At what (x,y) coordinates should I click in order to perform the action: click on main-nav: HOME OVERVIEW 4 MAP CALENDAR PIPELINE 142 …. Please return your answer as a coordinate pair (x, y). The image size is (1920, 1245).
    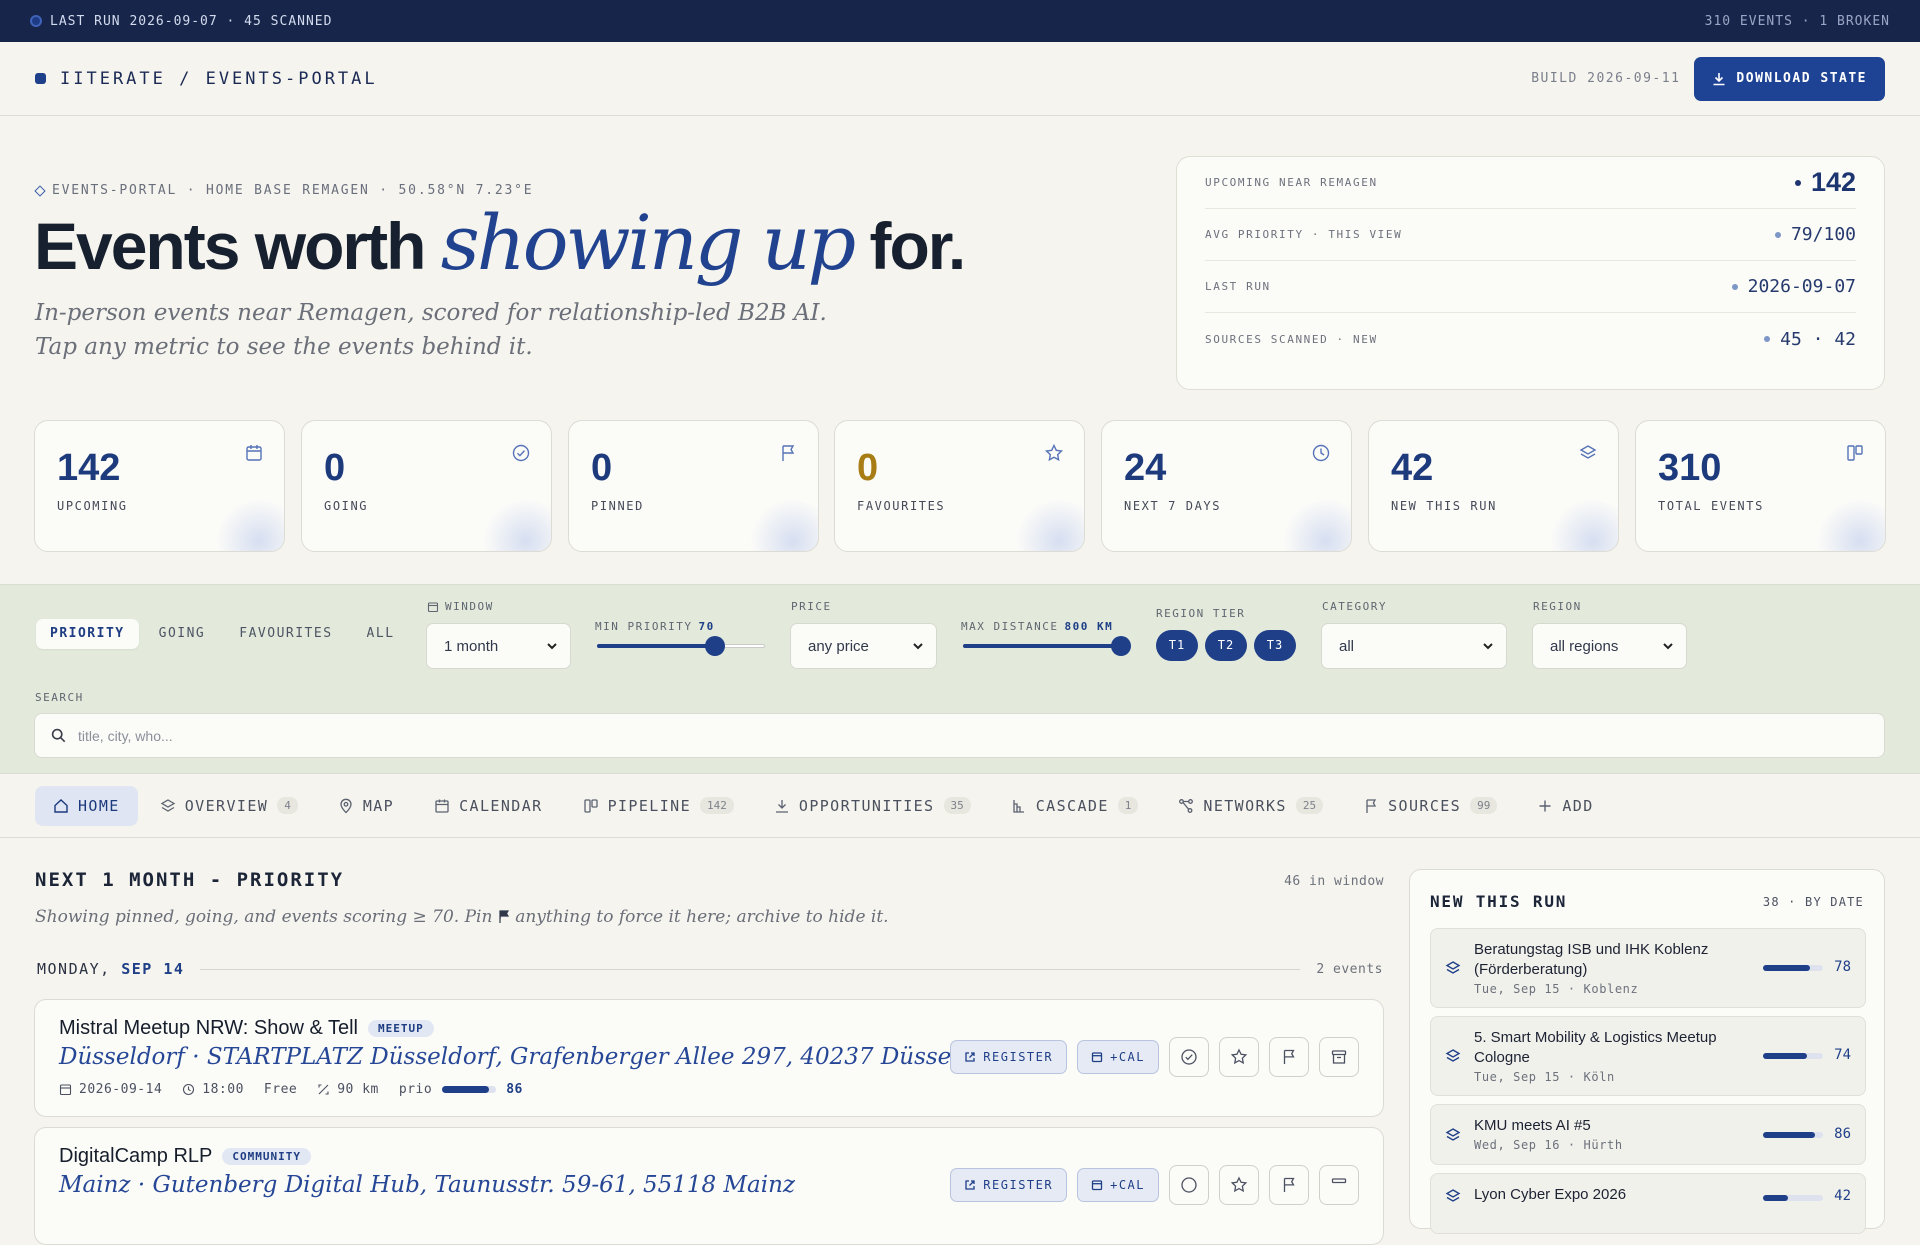
    Looking at the image, I should click on (960, 806).